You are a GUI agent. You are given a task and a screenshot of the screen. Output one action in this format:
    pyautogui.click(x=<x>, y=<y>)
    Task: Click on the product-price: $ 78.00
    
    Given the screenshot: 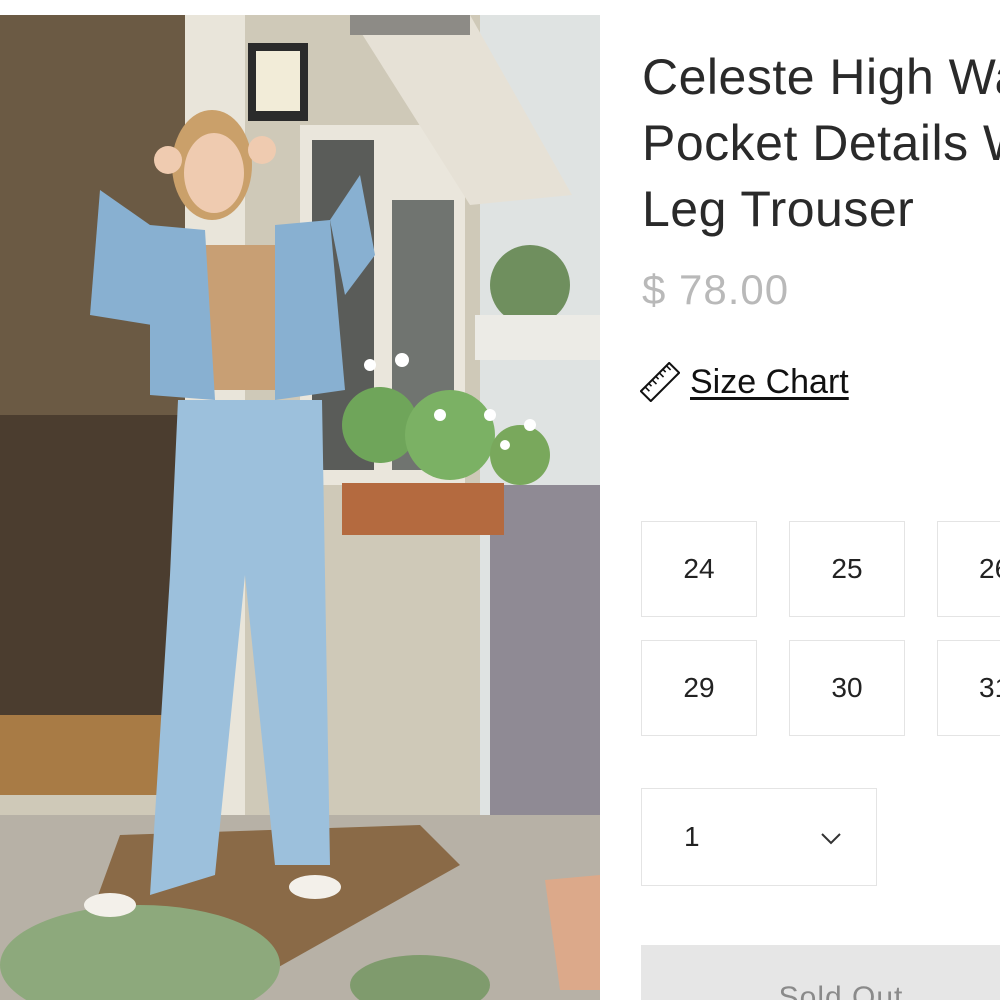 What is the action you would take?
    pyautogui.click(x=716, y=289)
    